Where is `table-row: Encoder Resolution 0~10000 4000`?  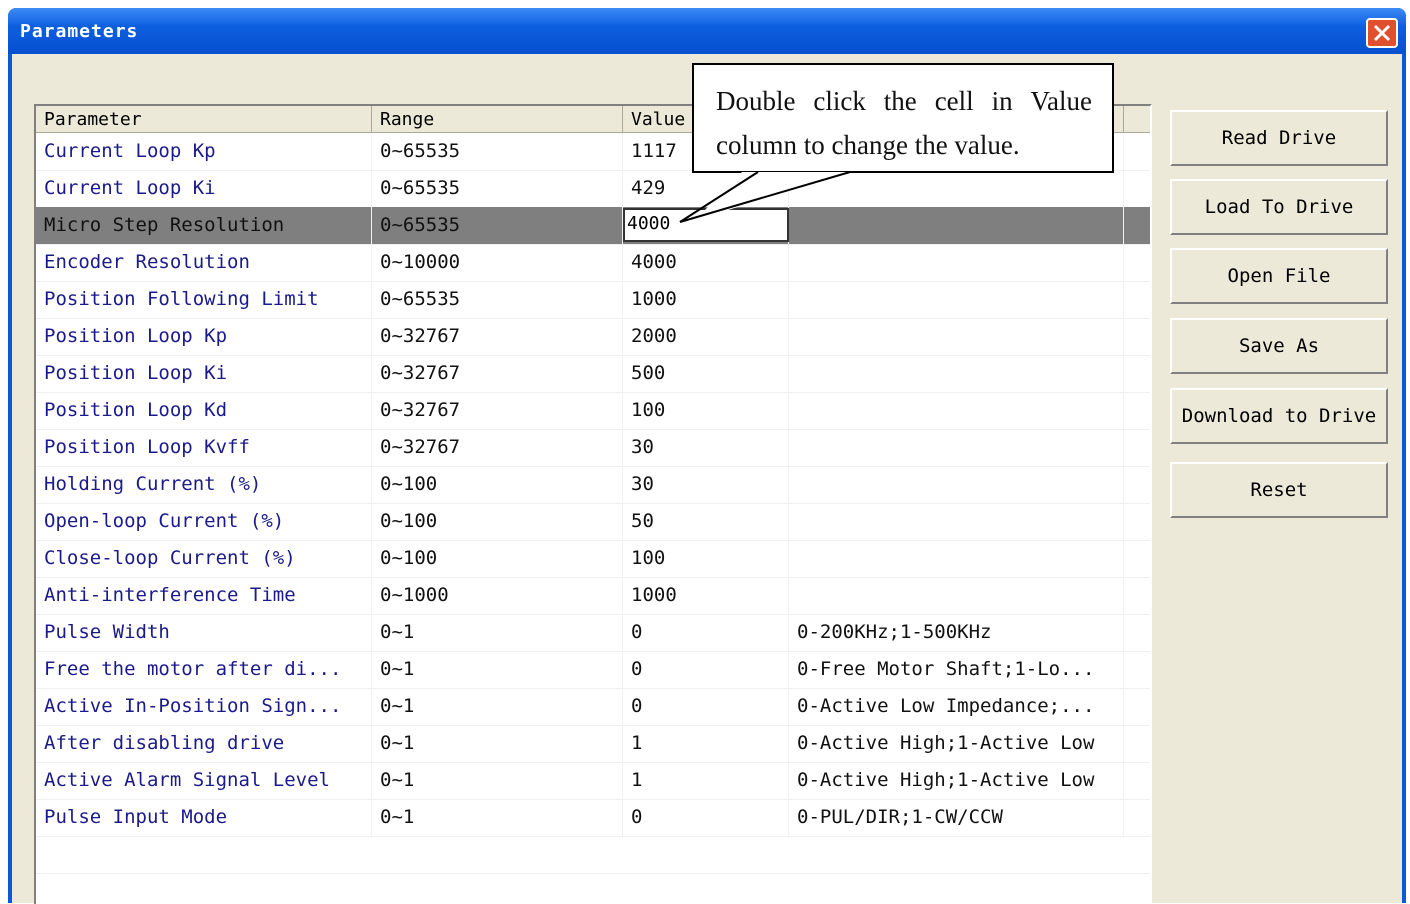
table-row: Encoder Resolution 0~10000 4000 is located at coordinates (593, 263).